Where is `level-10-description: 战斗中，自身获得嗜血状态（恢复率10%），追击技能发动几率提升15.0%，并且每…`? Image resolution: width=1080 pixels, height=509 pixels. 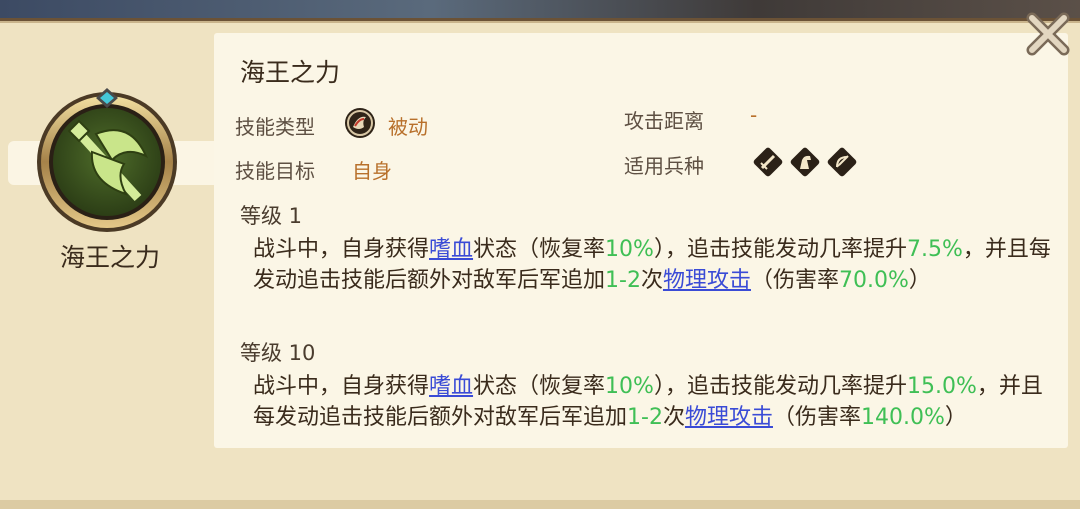 level-10-description: 战斗中，自身获得嗜血状态（恢复率10%），追击技能发动几率提升15.0%，并且每… is located at coordinates (648, 402).